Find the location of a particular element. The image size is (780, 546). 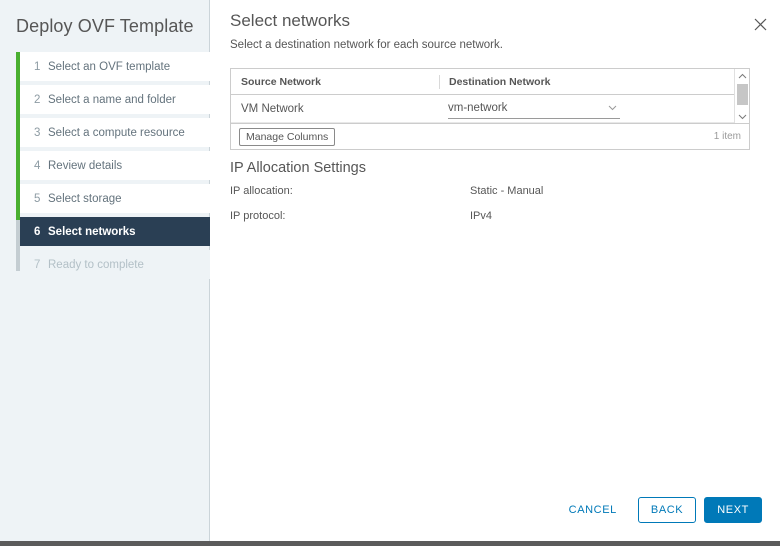

cell-source-network: VM Network is located at coordinates (272, 108).